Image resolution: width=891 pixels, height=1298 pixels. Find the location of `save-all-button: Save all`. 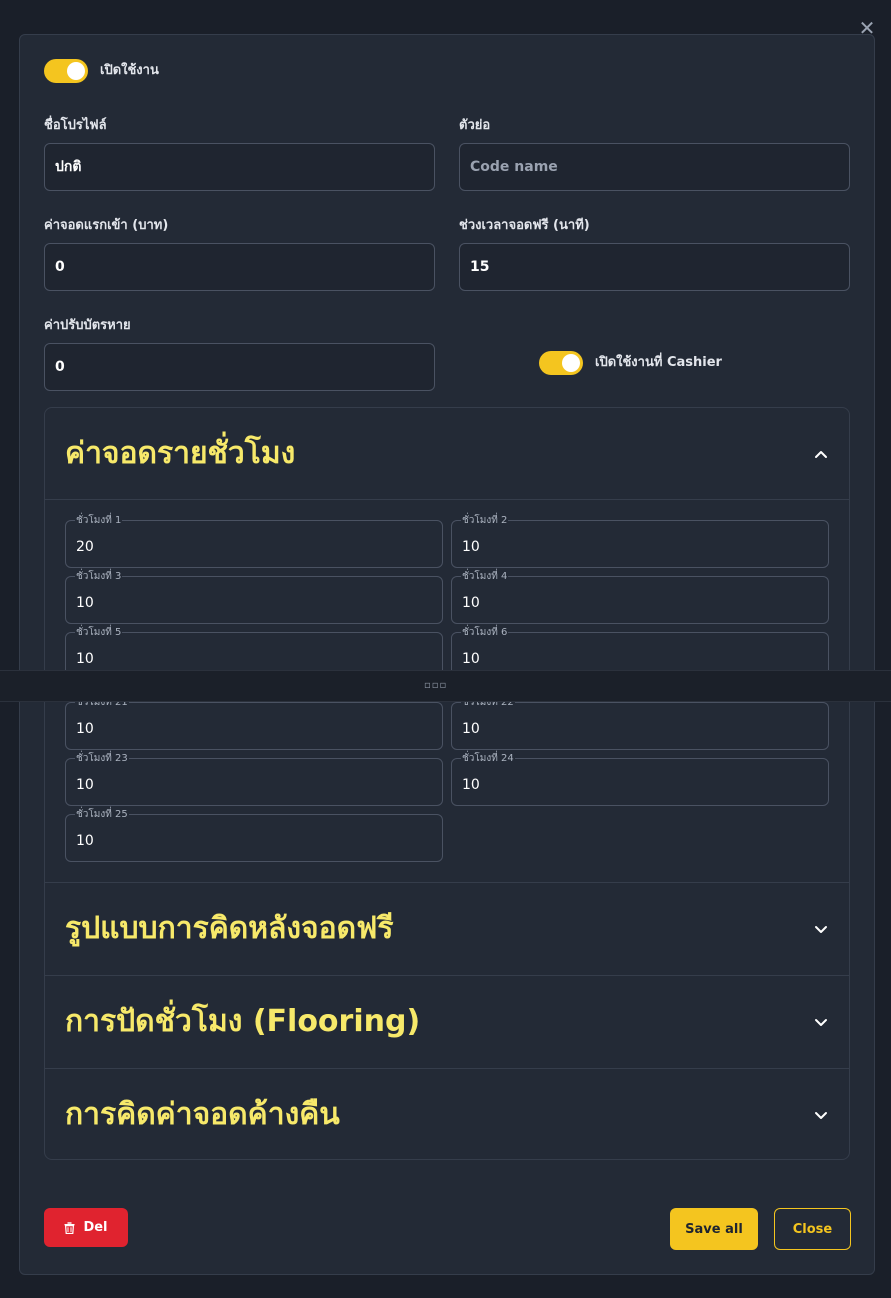

save-all-button: Save all is located at coordinates (714, 1229).